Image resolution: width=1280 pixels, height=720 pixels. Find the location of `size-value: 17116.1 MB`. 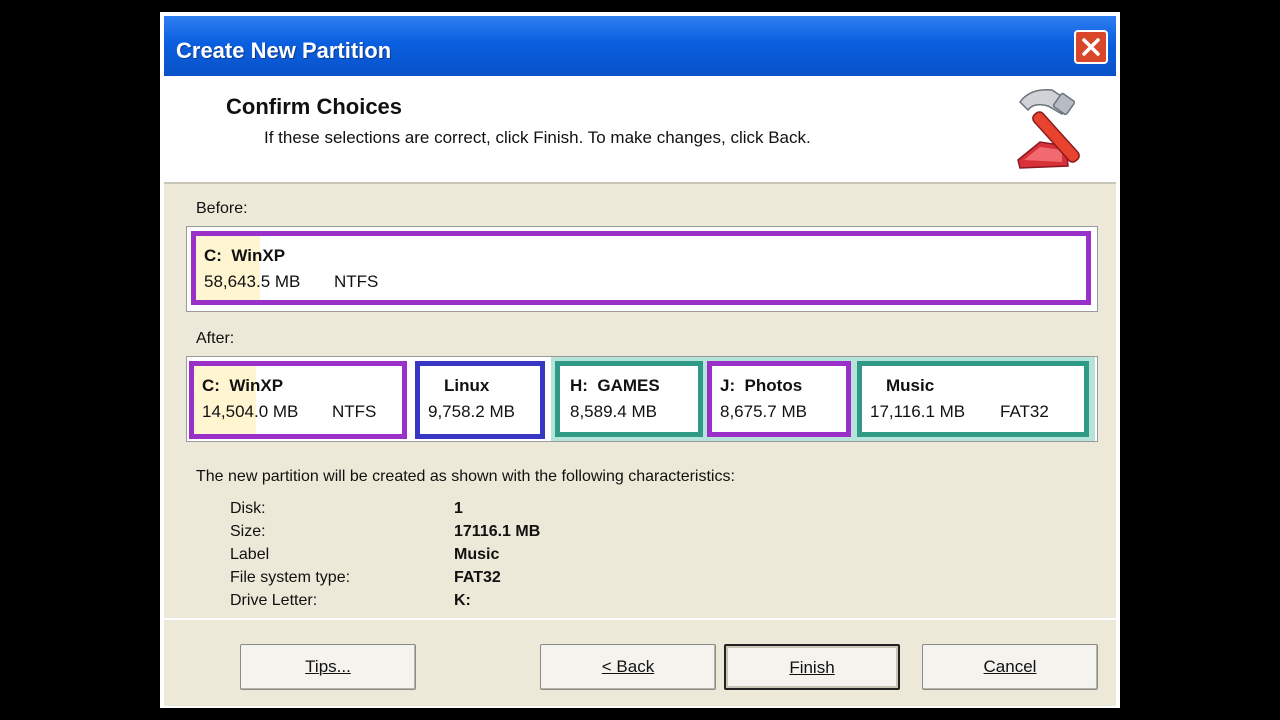

size-value: 17116.1 MB is located at coordinates (497, 531).